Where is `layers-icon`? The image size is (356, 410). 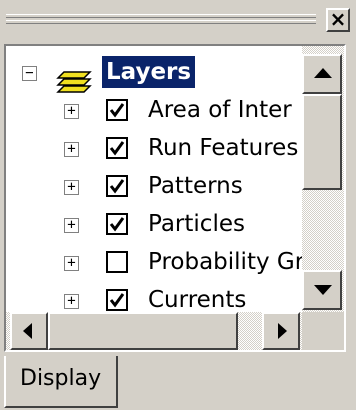 layers-icon is located at coordinates (74, 82).